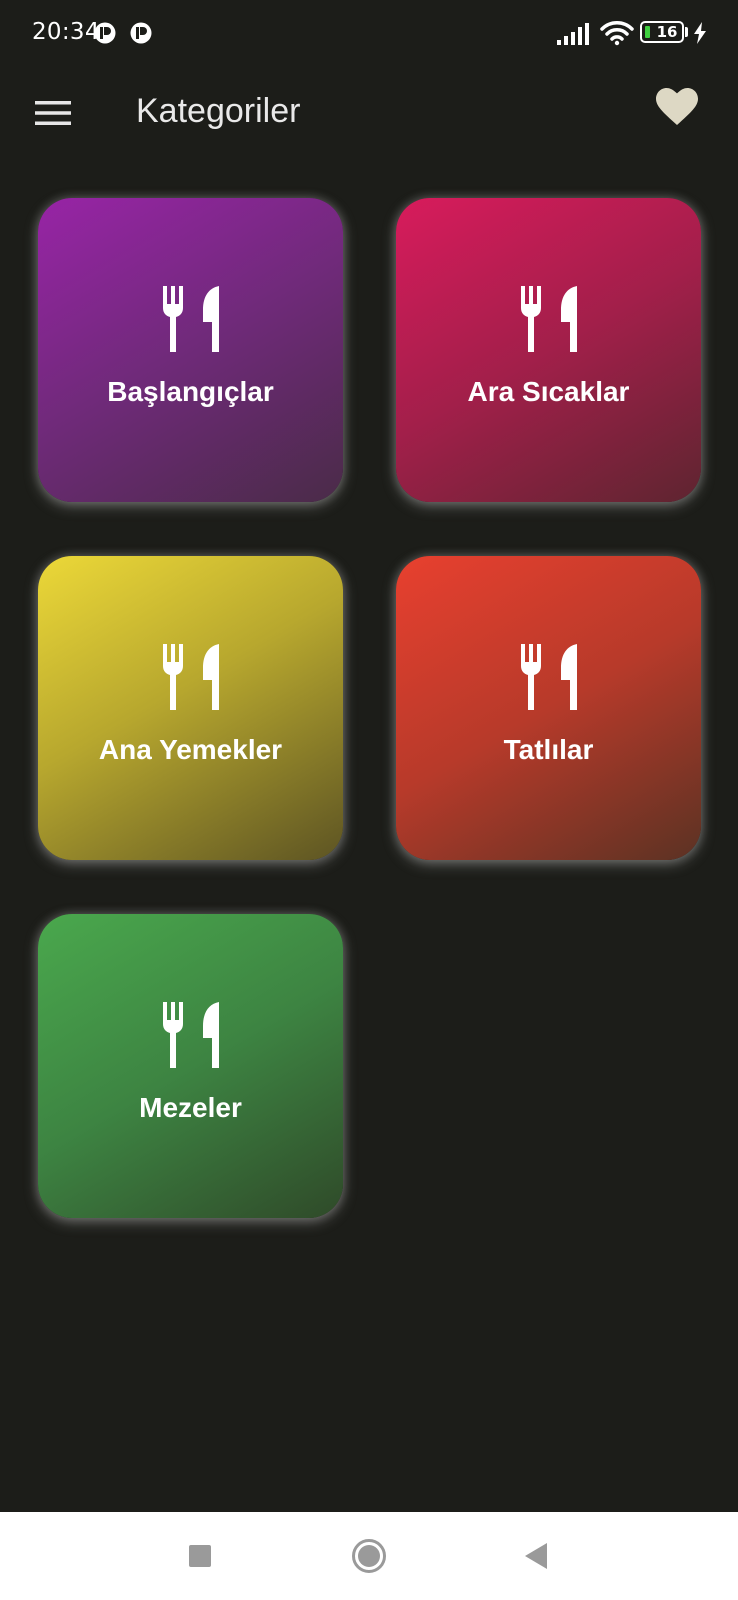 This screenshot has width=738, height=1600. Describe the element at coordinates (190, 749) in the screenshot. I see `category-label: Ana Yemekler` at that location.